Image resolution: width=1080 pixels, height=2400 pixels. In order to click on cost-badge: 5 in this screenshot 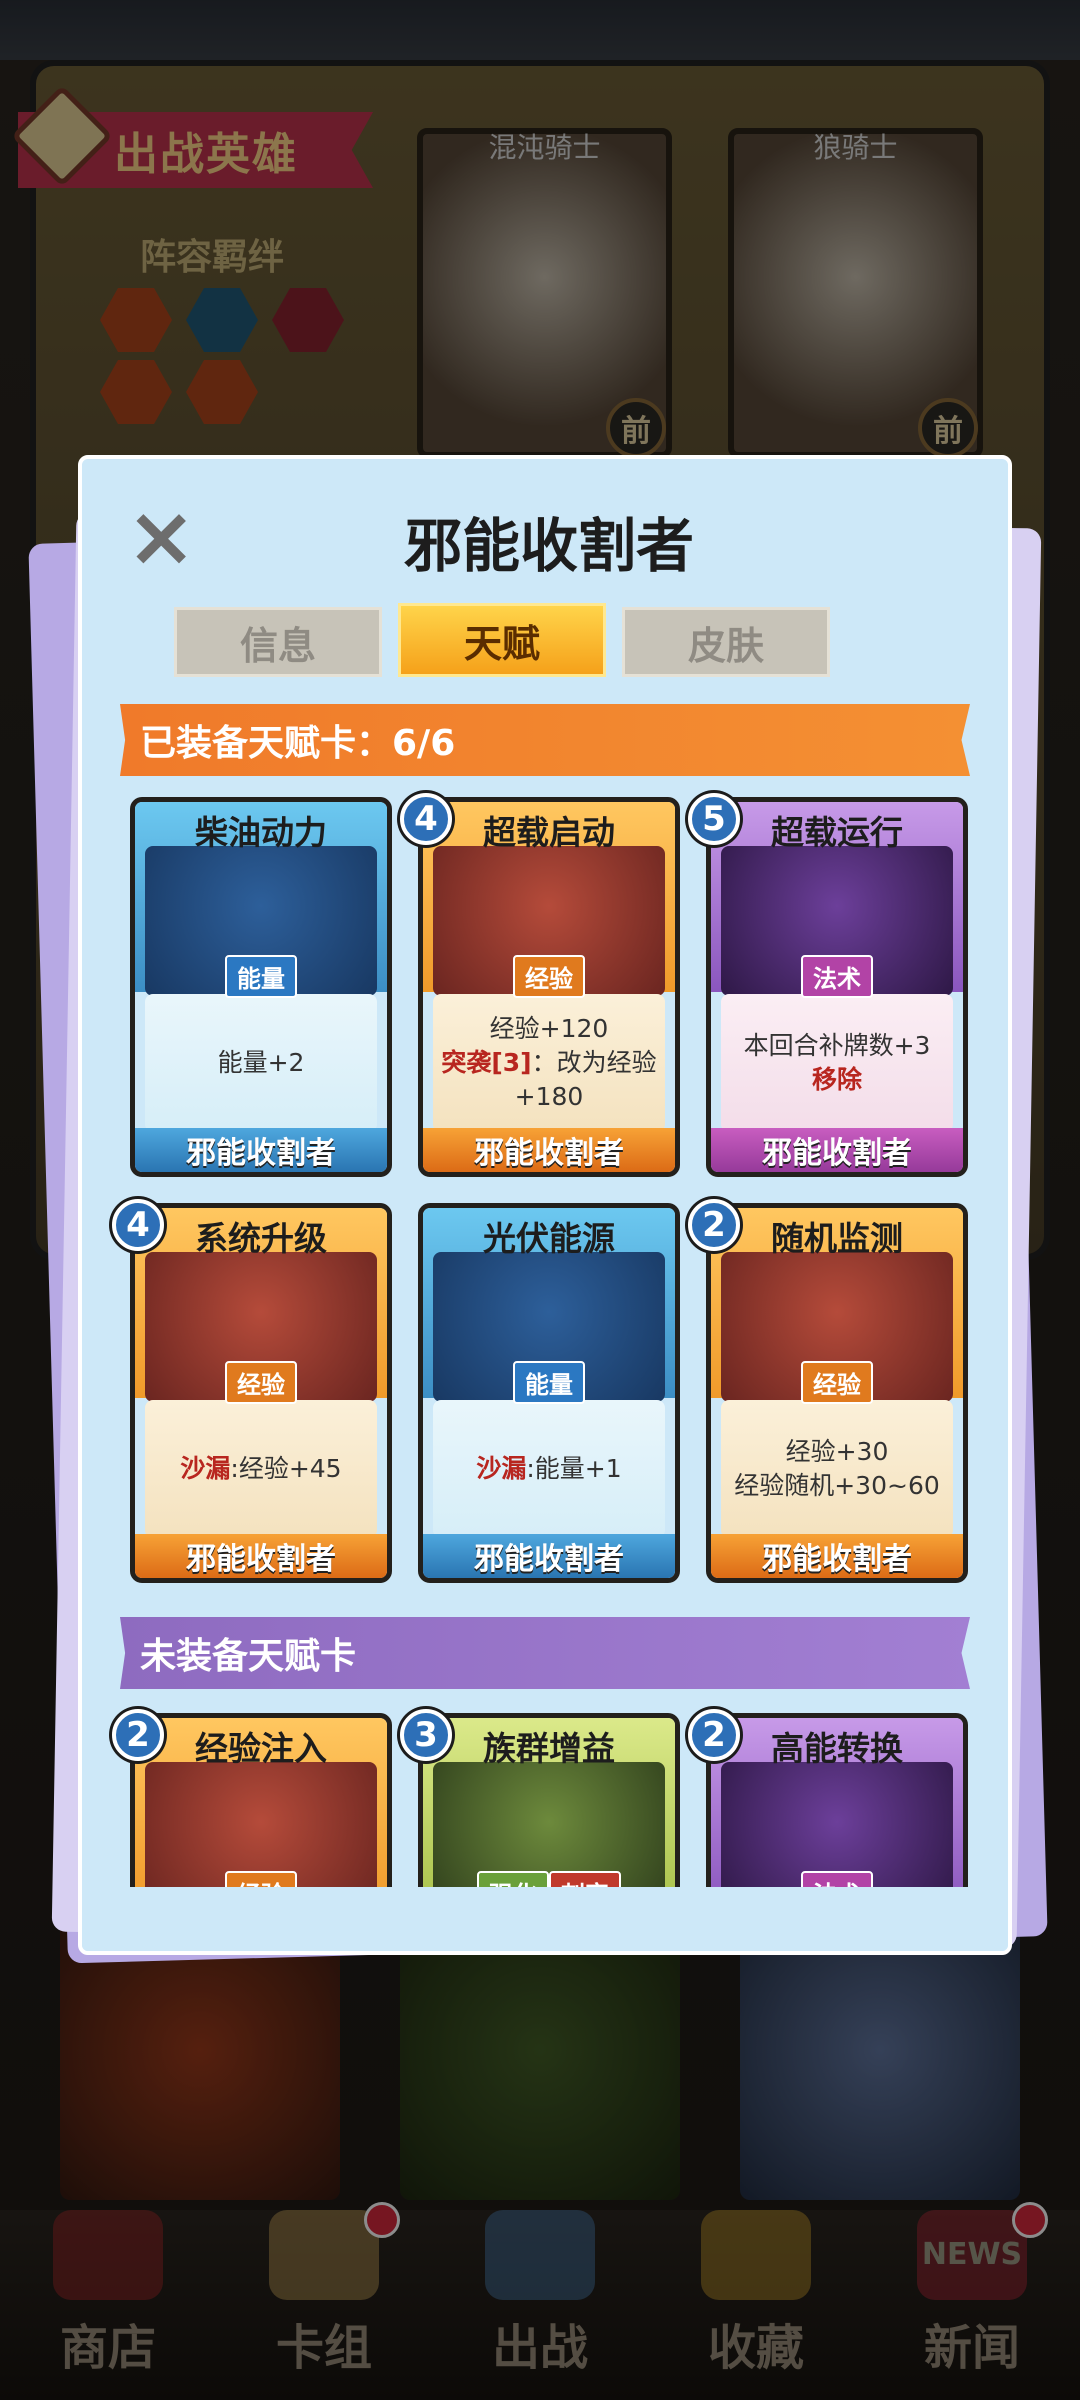, I will do `click(714, 819)`.